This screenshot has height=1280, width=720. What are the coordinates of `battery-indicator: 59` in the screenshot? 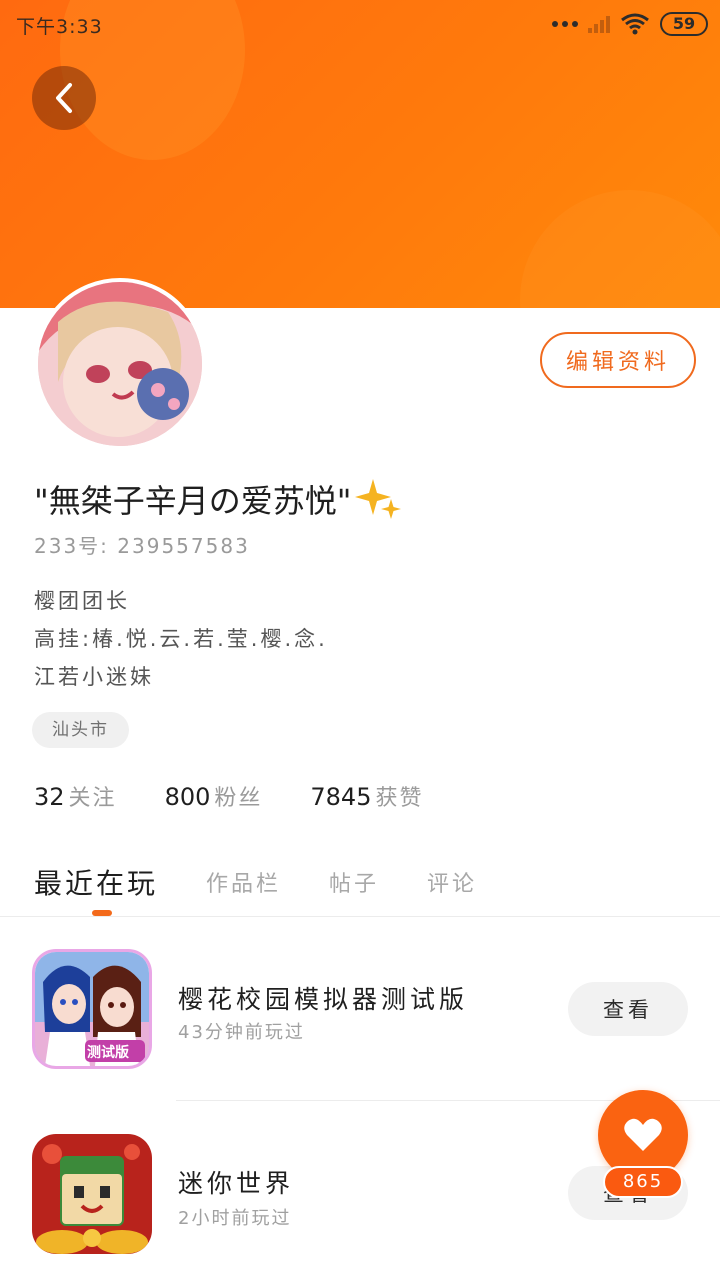 It's located at (684, 24).